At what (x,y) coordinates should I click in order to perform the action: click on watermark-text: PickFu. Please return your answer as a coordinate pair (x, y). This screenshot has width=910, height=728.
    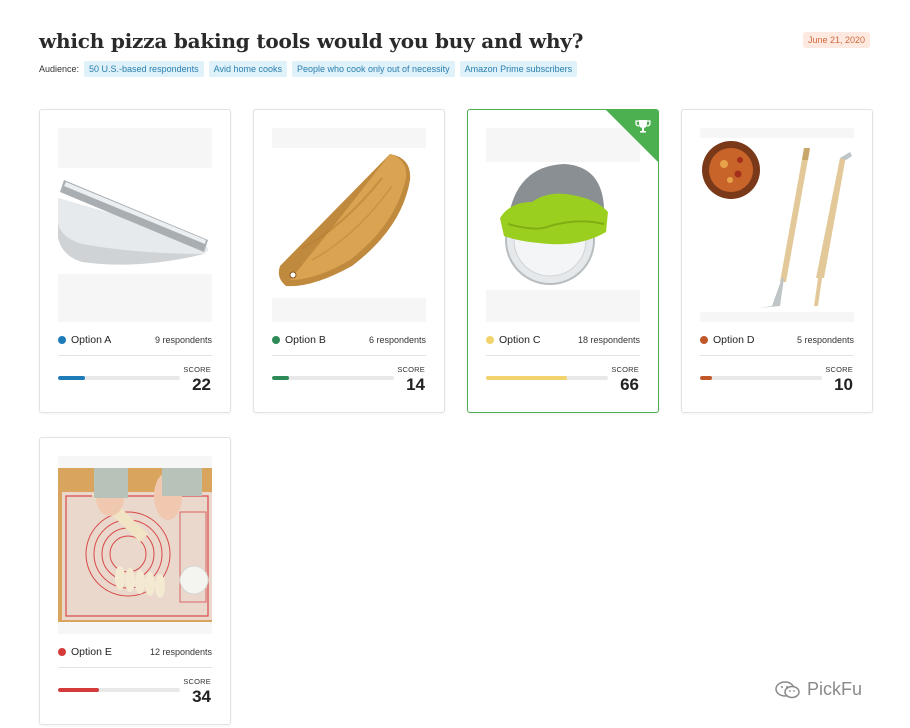
    Looking at the image, I should click on (835, 689).